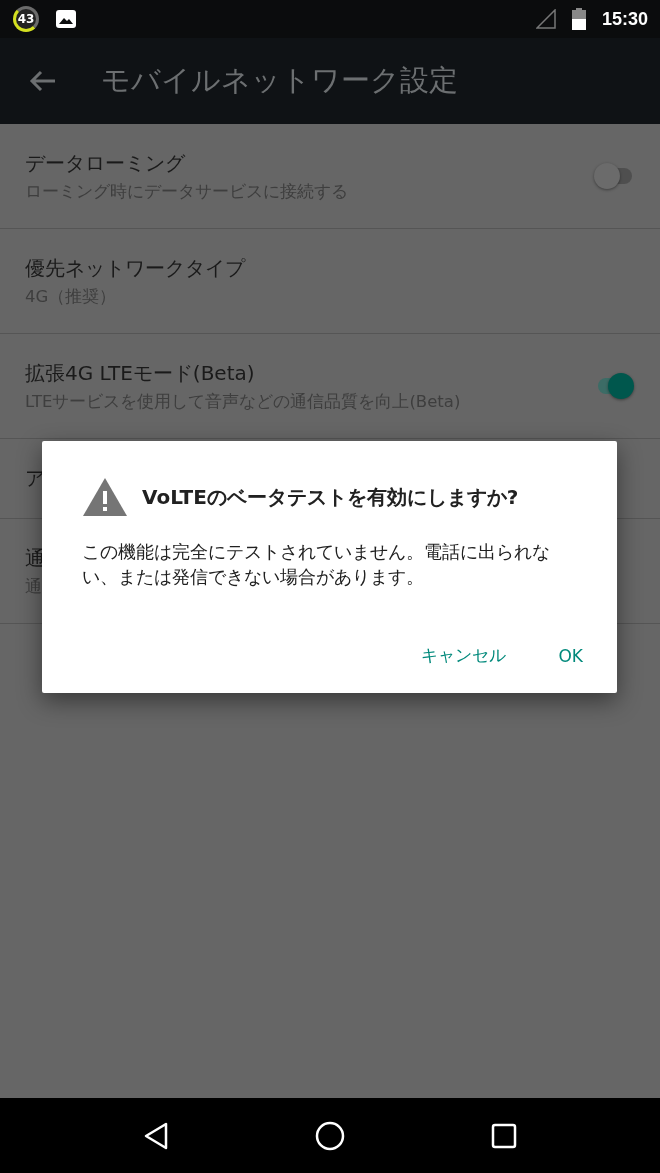 The height and width of the screenshot is (1173, 660). Describe the element at coordinates (316, 564) in the screenshot. I see `dialog-message: この機能は完全にテストされていません。電話に出られない、または発信できない場合があります。` at that location.